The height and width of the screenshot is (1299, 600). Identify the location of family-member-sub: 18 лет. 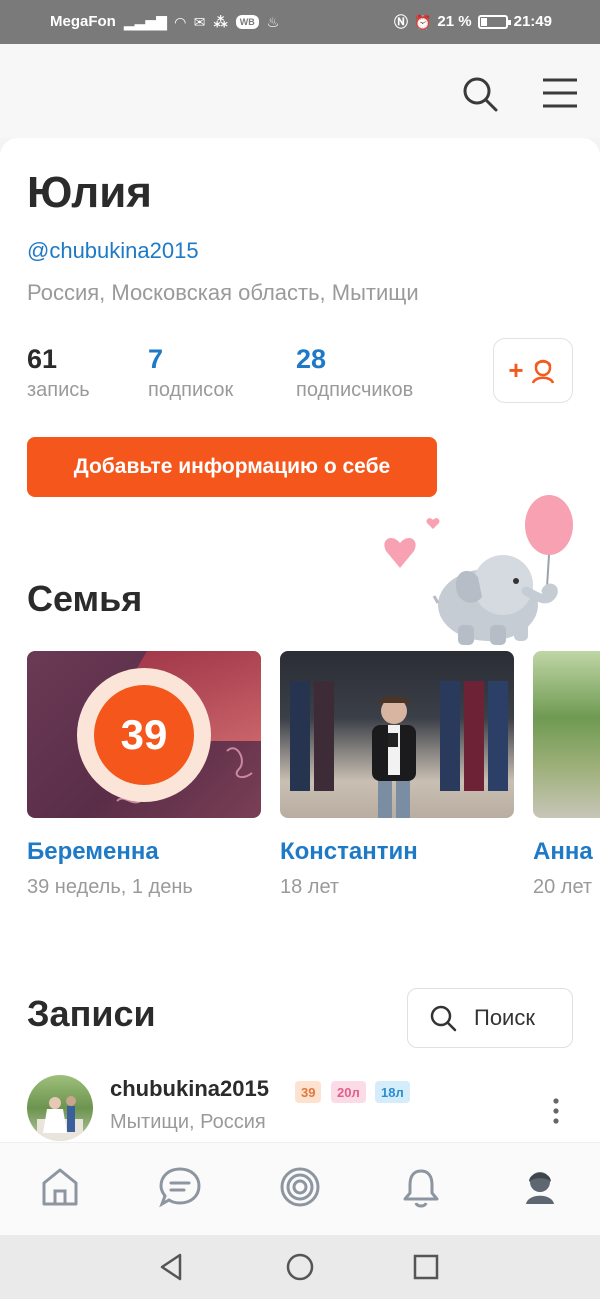
(310, 887).